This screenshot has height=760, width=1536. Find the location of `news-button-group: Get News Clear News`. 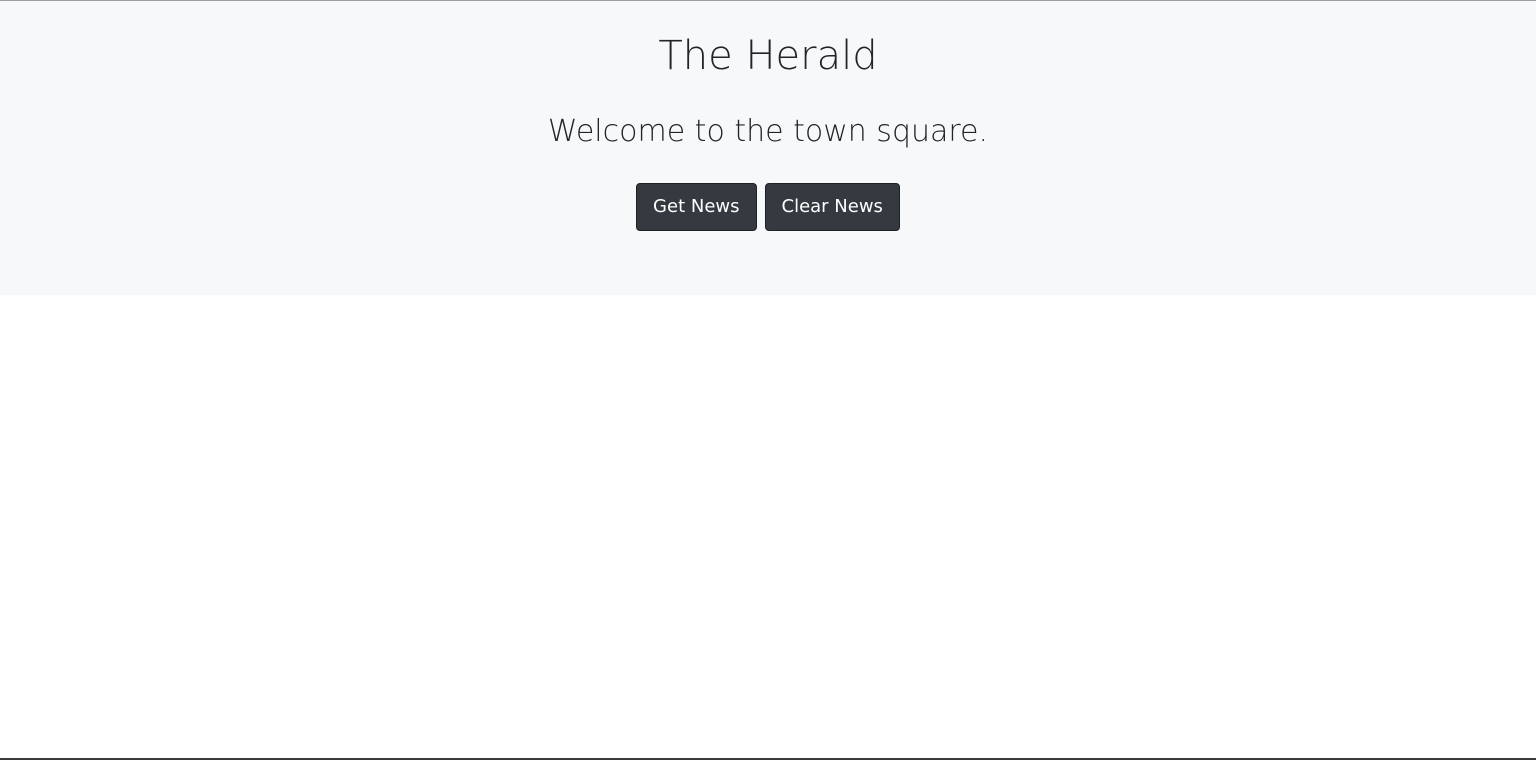

news-button-group: Get News Clear News is located at coordinates (768, 207).